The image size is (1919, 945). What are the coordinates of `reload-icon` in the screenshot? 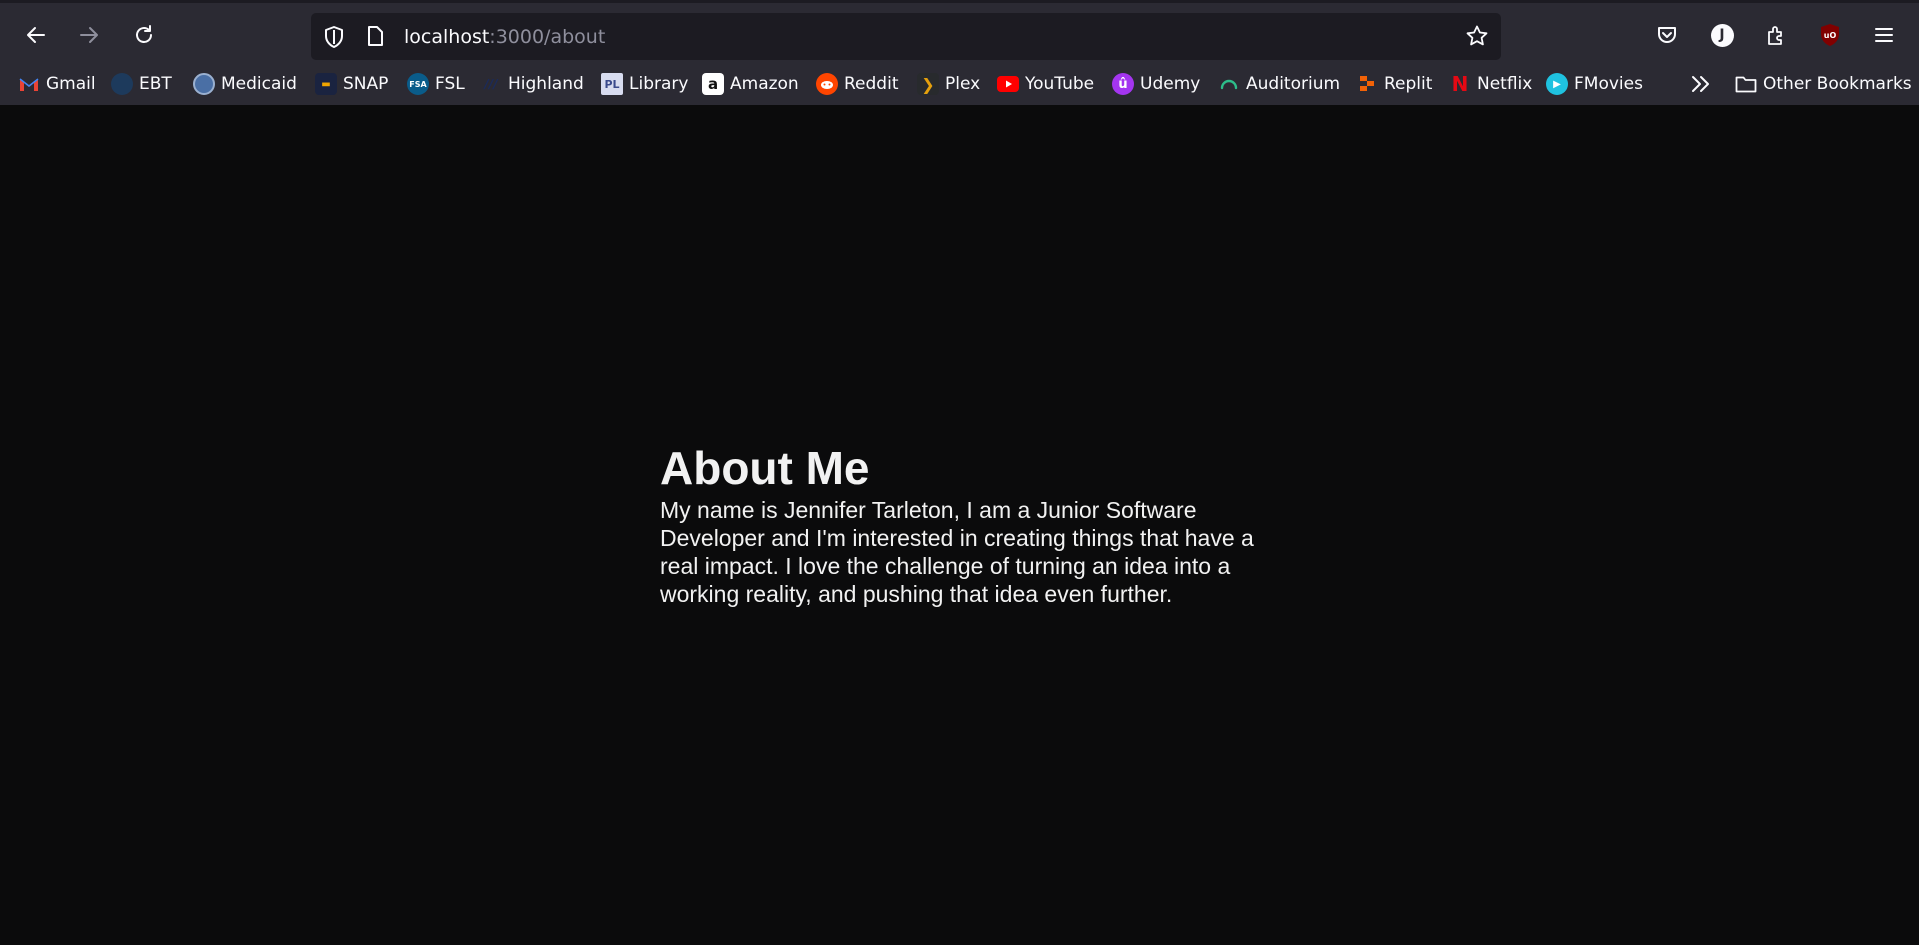 It's located at (144, 34).